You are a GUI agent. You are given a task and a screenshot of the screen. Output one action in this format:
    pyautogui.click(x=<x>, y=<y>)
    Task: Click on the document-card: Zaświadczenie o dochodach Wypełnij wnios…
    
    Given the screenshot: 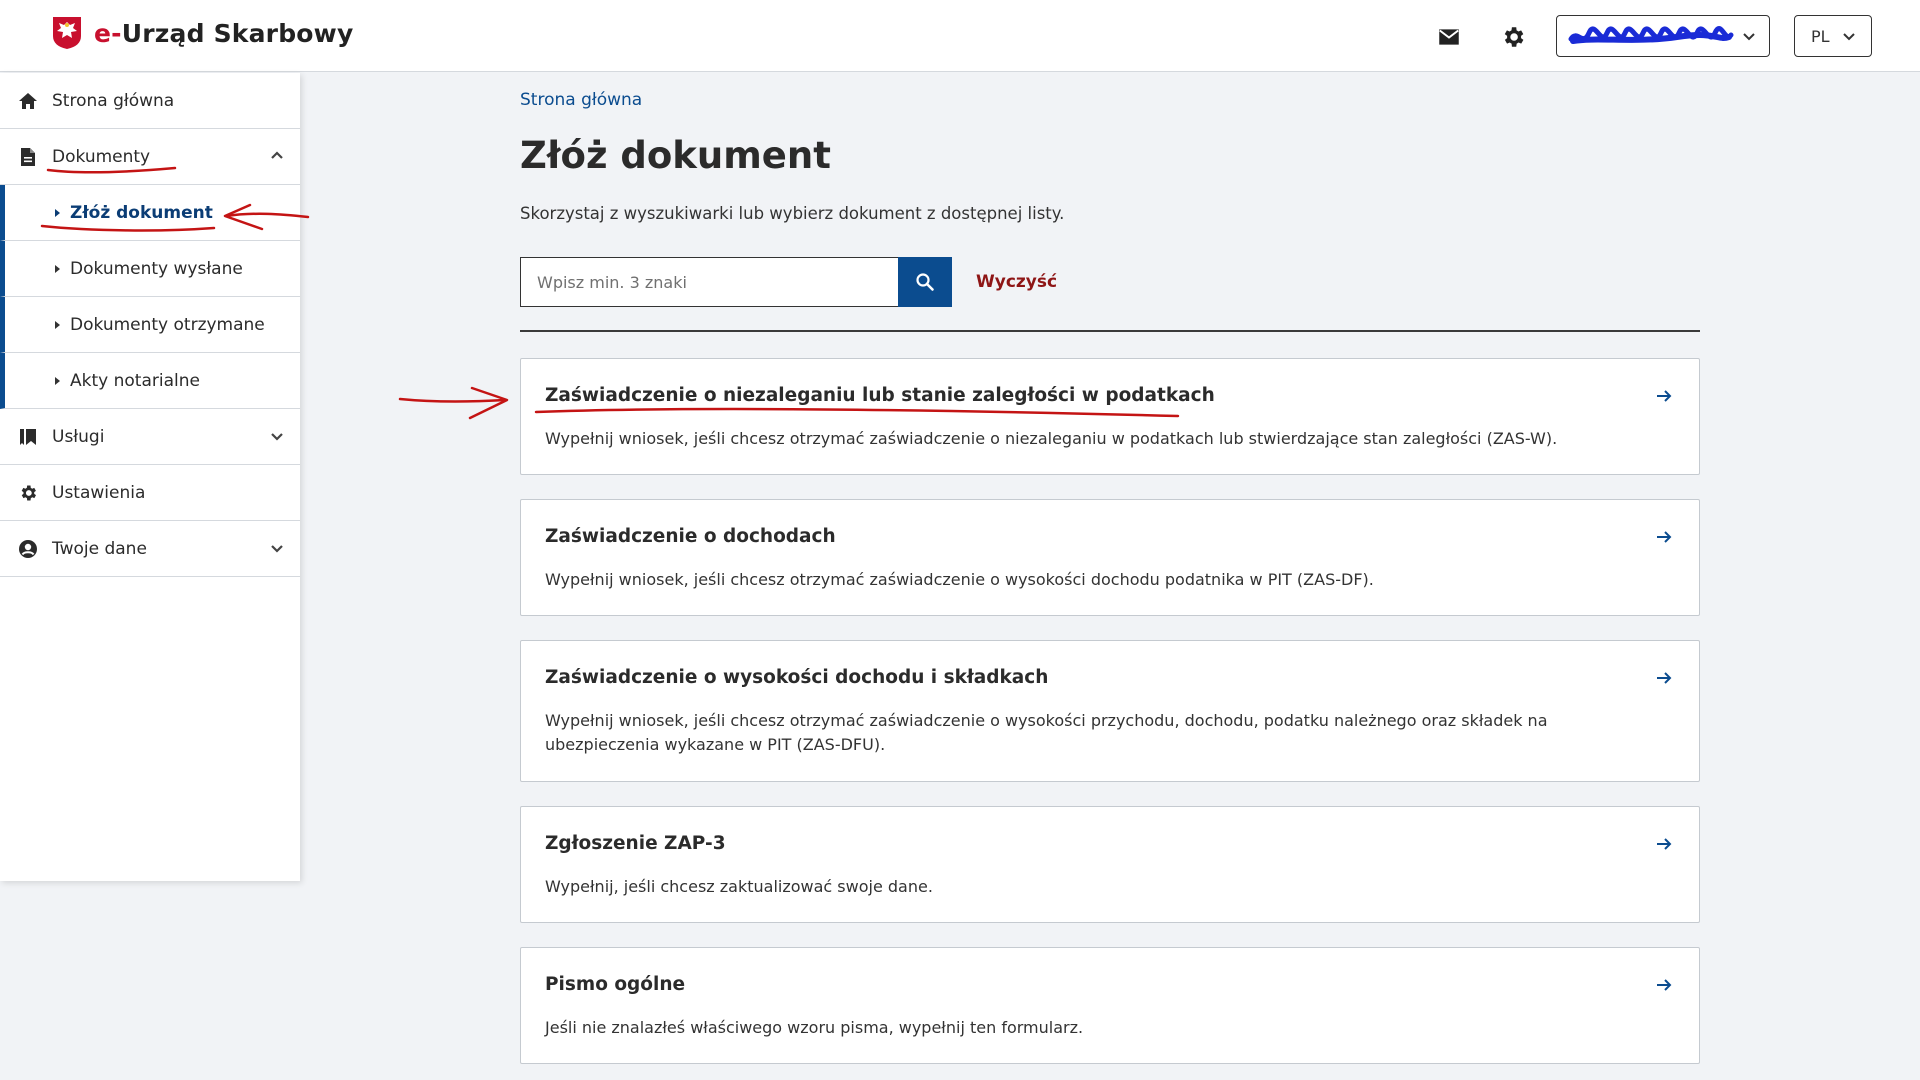 What is the action you would take?
    pyautogui.click(x=1110, y=557)
    